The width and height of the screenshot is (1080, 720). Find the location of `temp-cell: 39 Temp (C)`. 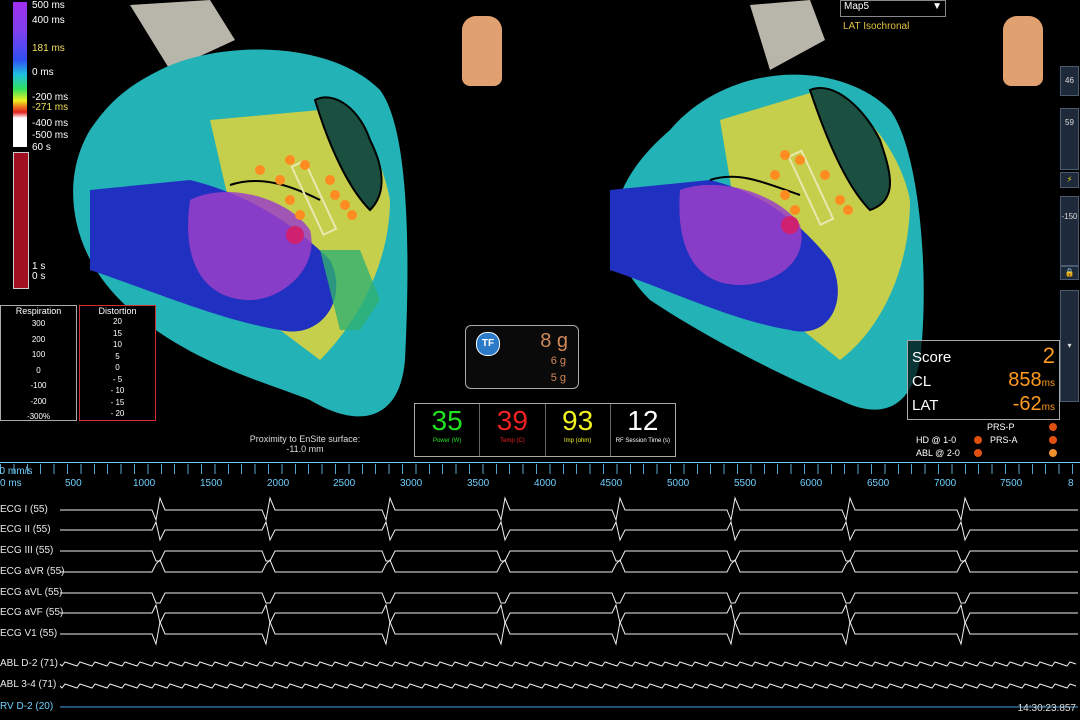

temp-cell: 39 Temp (C) is located at coordinates (513, 430).